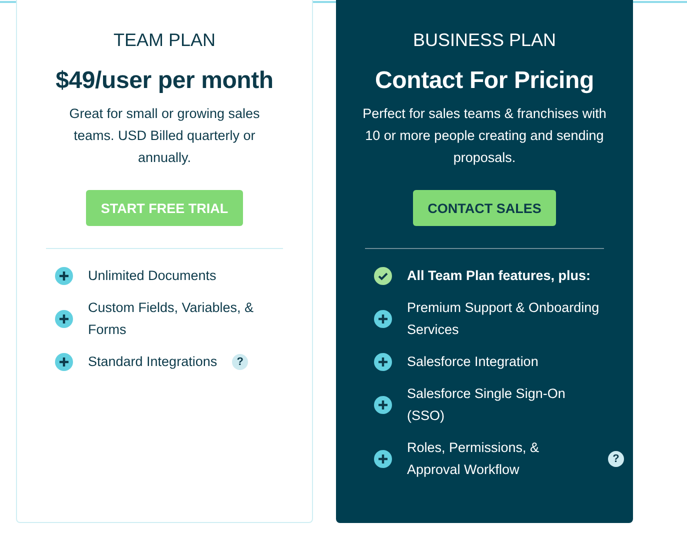  I want to click on feature-text: Premium Support & Onboarding Services, so click(503, 319).